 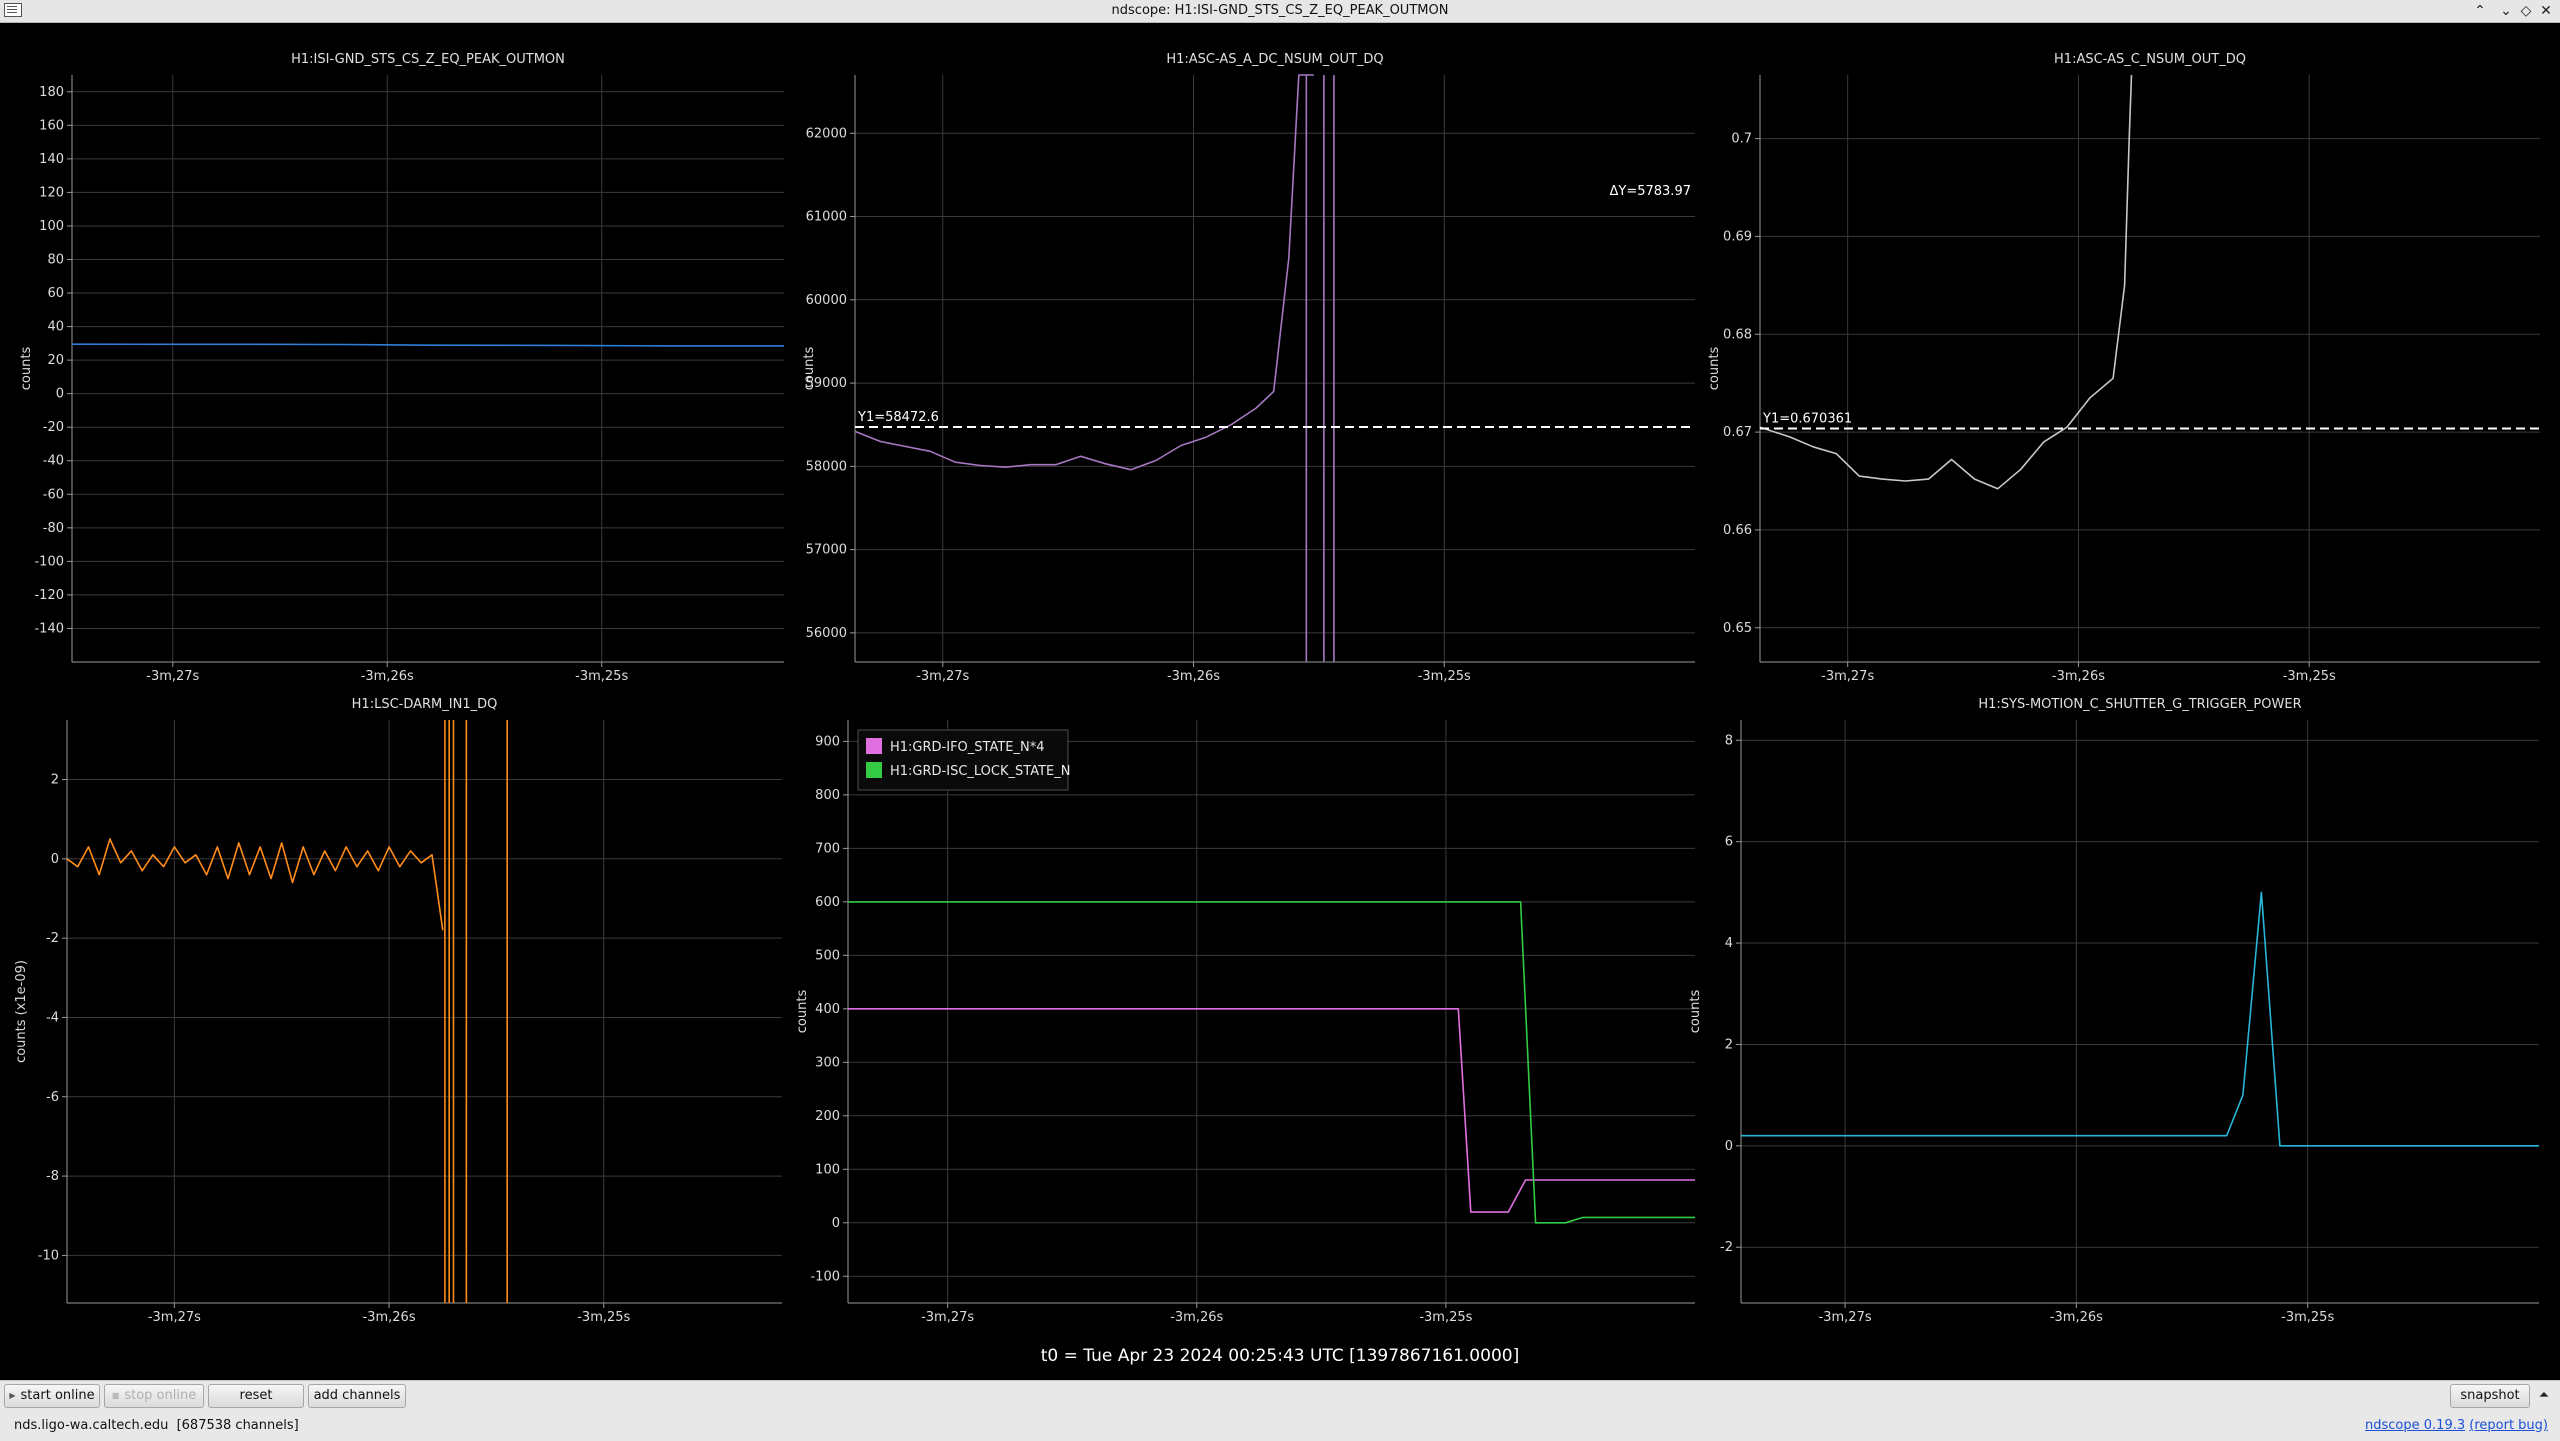 What do you see at coordinates (826, 133) in the screenshot?
I see `y-tick-label: 62000` at bounding box center [826, 133].